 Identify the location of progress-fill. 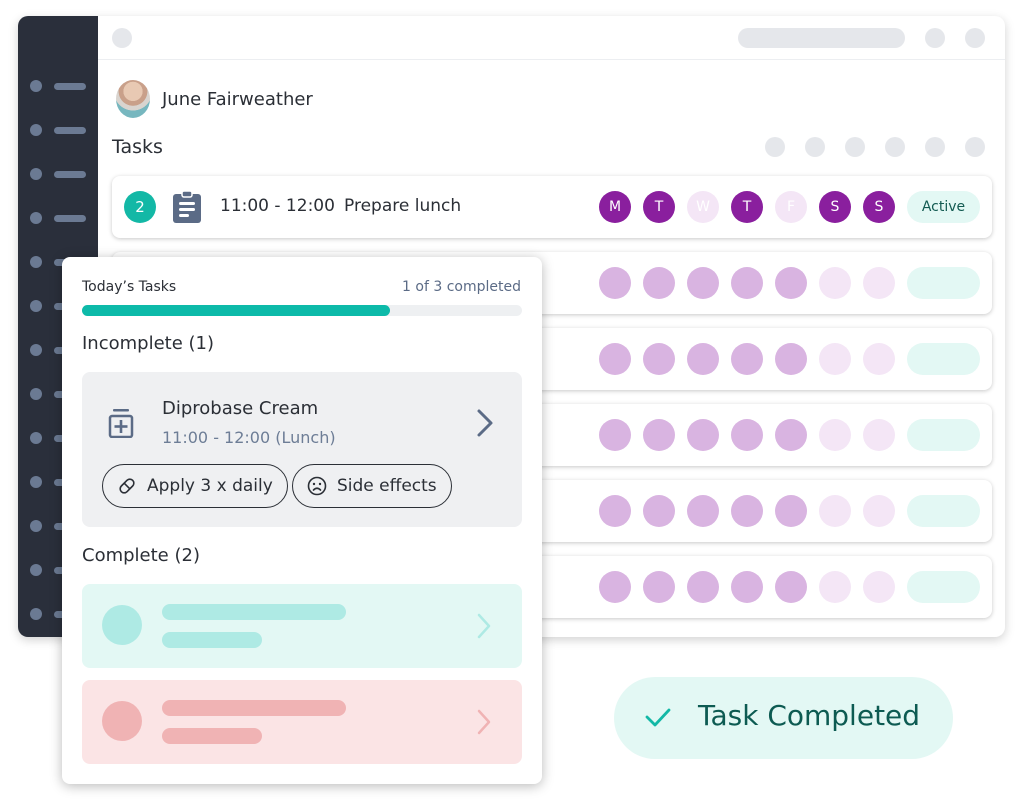
(236, 310).